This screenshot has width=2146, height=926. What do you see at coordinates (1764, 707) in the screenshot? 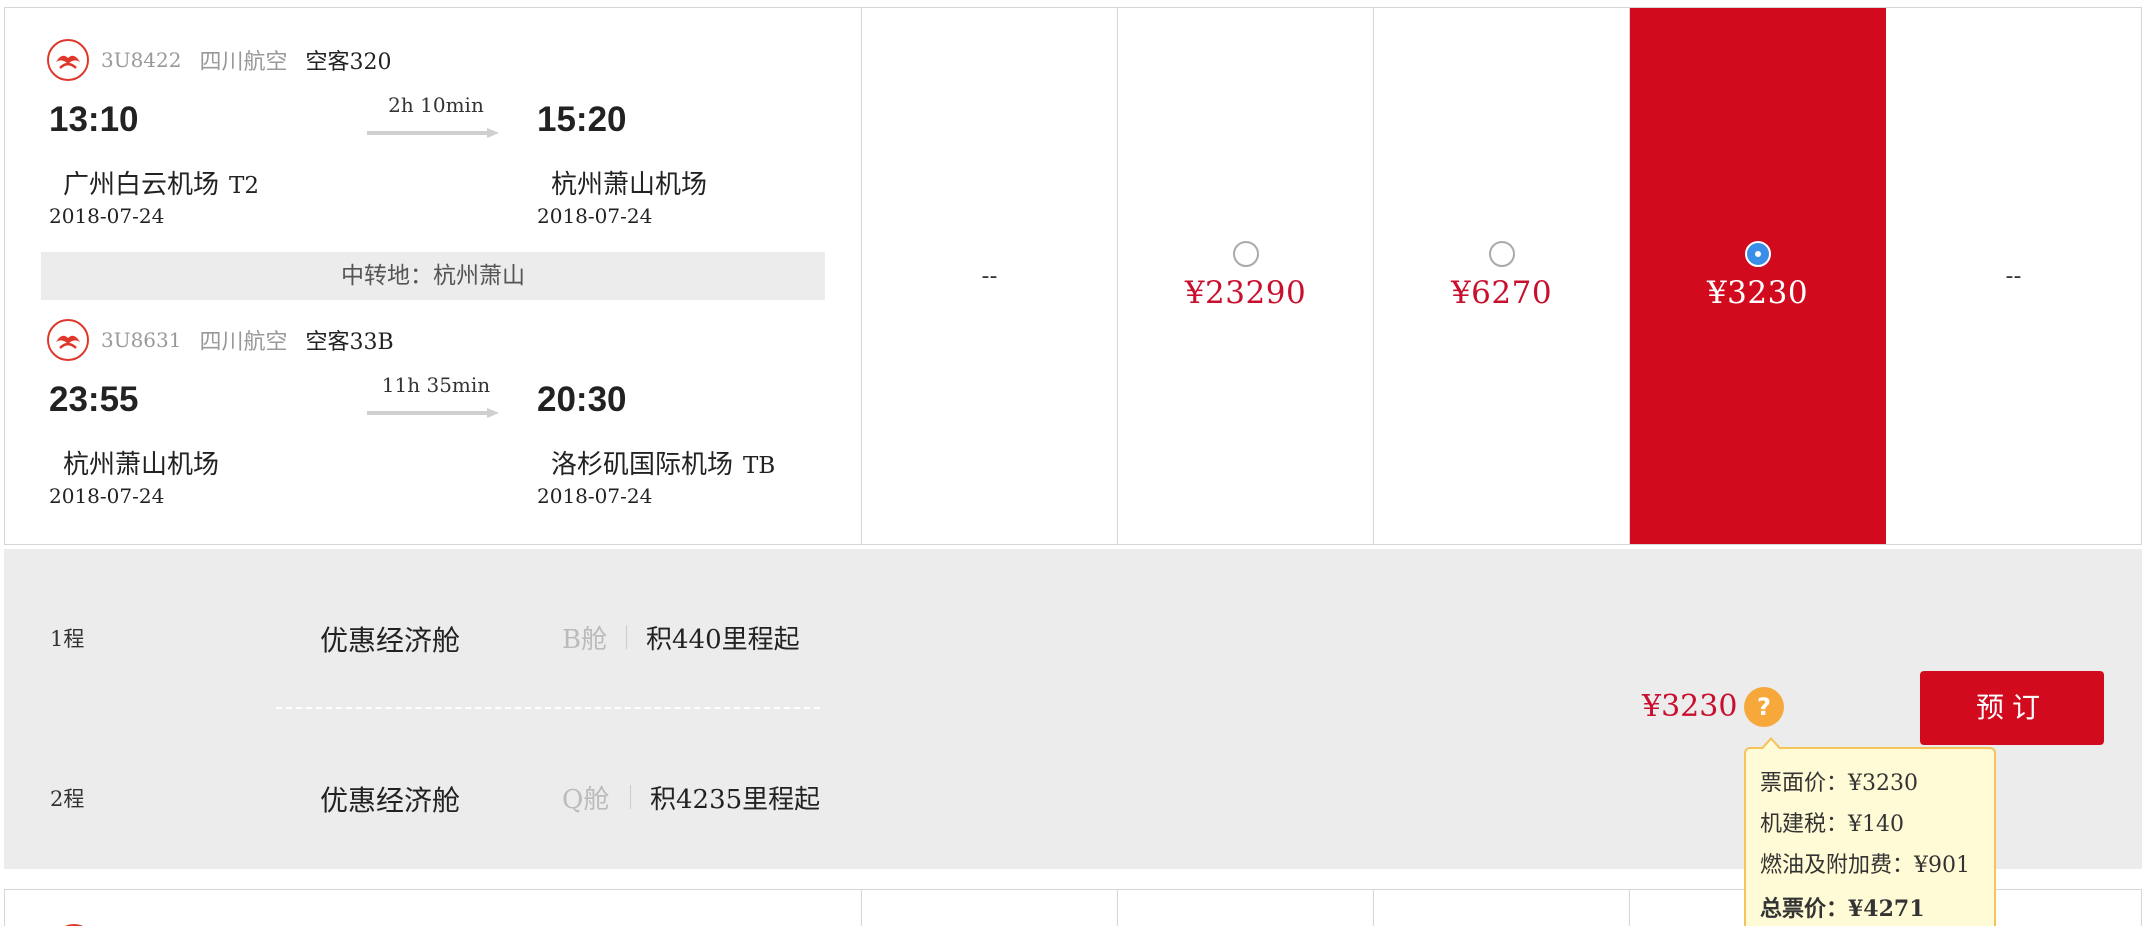
I see `question-icon: ?` at bounding box center [1764, 707].